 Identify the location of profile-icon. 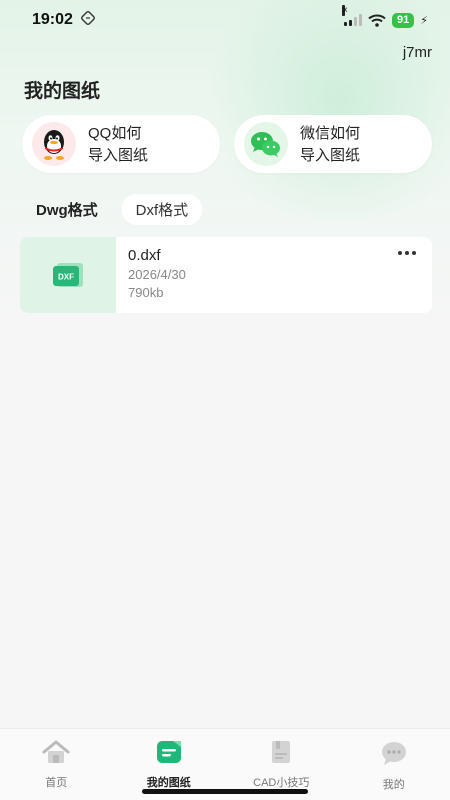
(394, 755).